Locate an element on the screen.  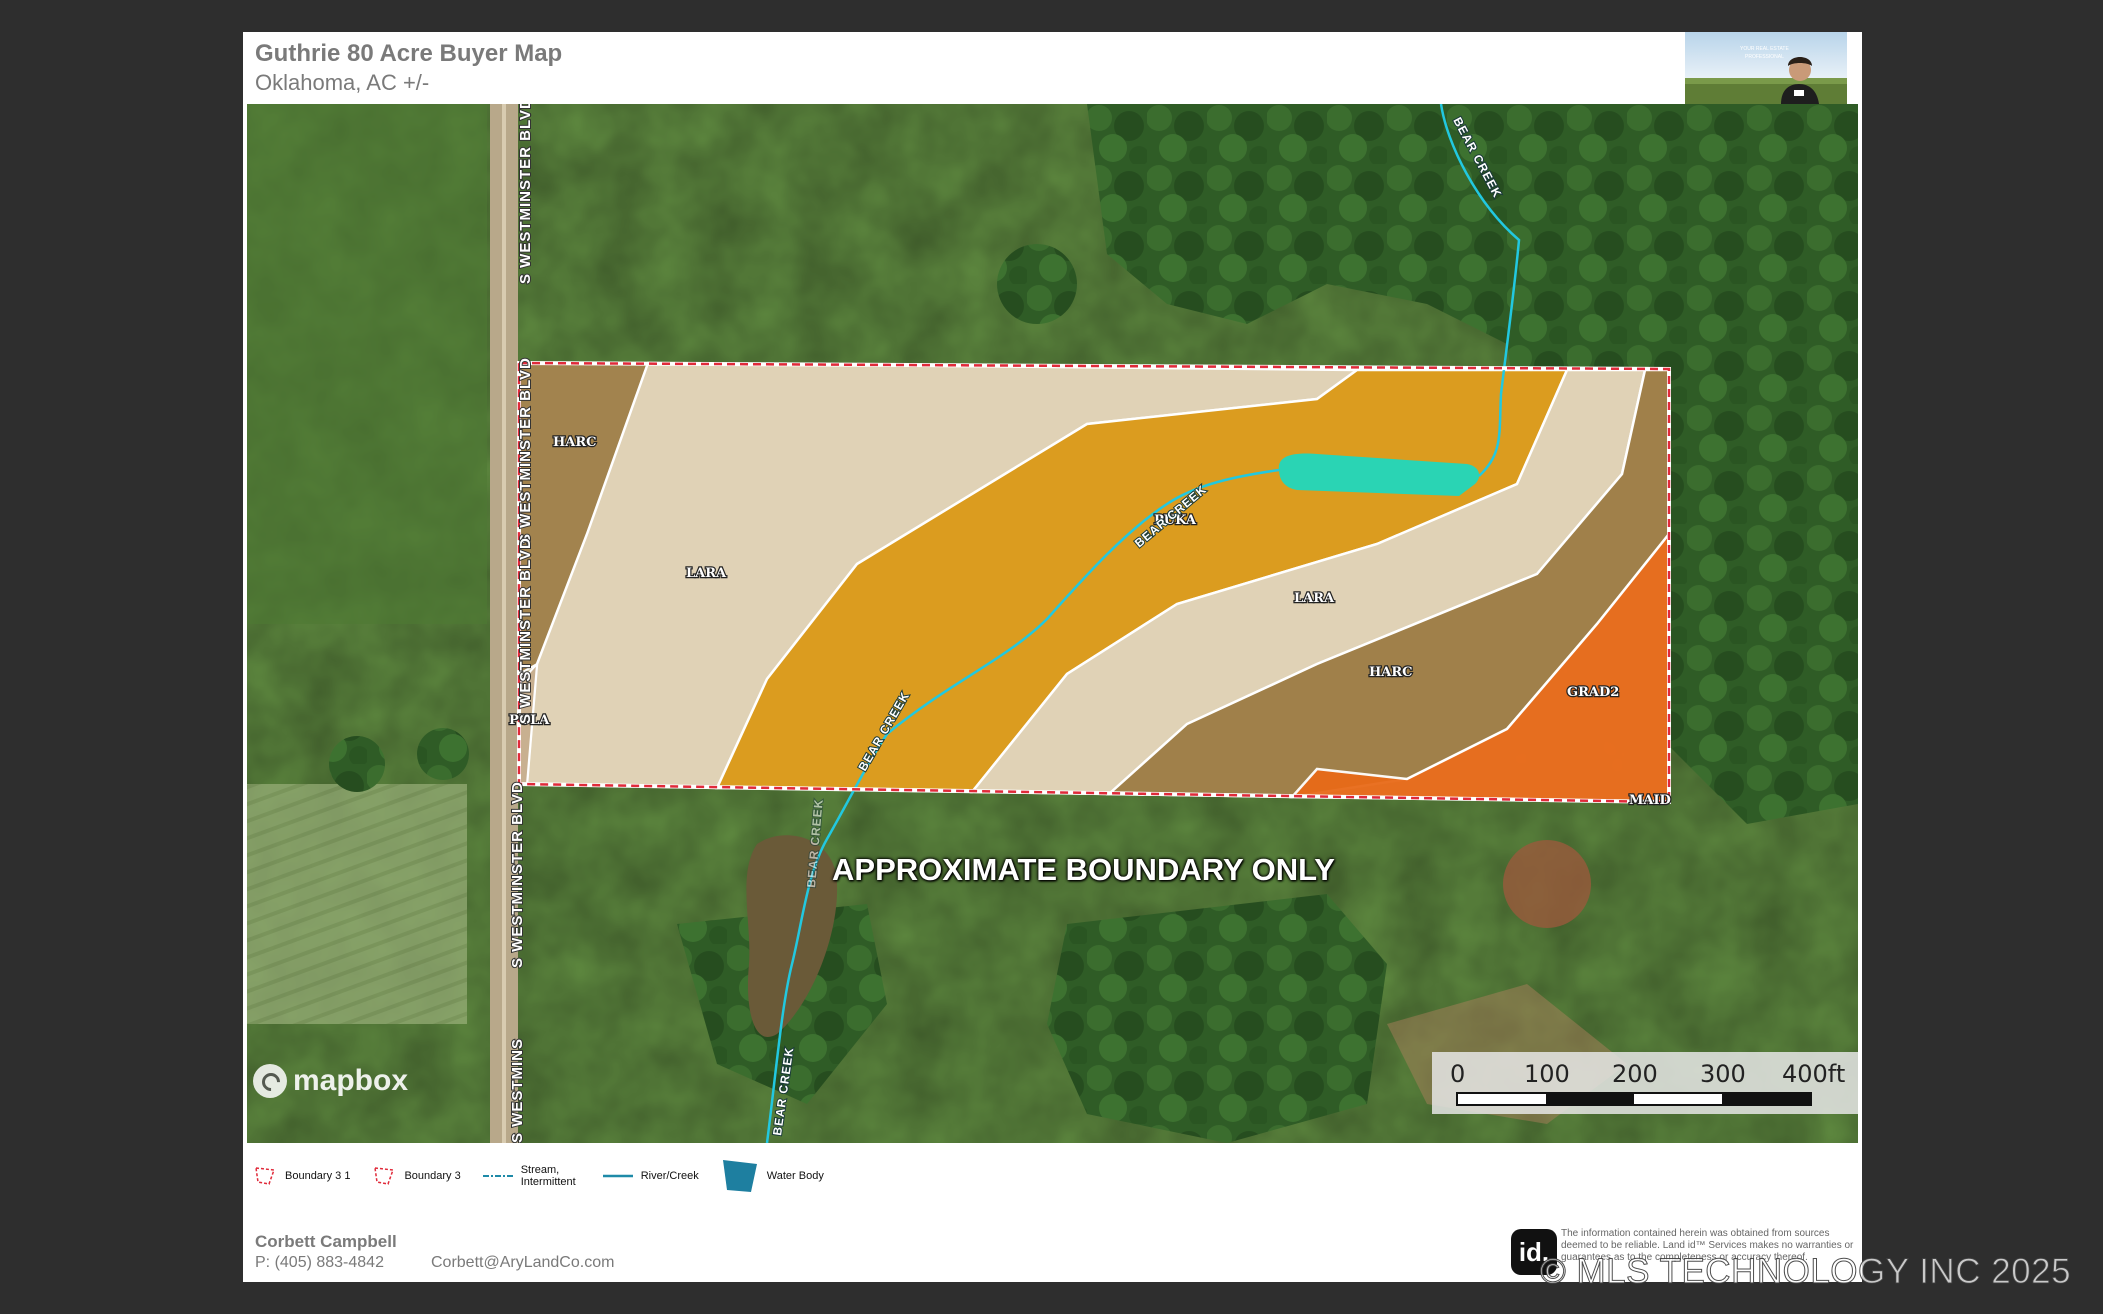
agent-photo: YOUR REAL ESTATE PROFESSIONAL is located at coordinates (1766, 68).